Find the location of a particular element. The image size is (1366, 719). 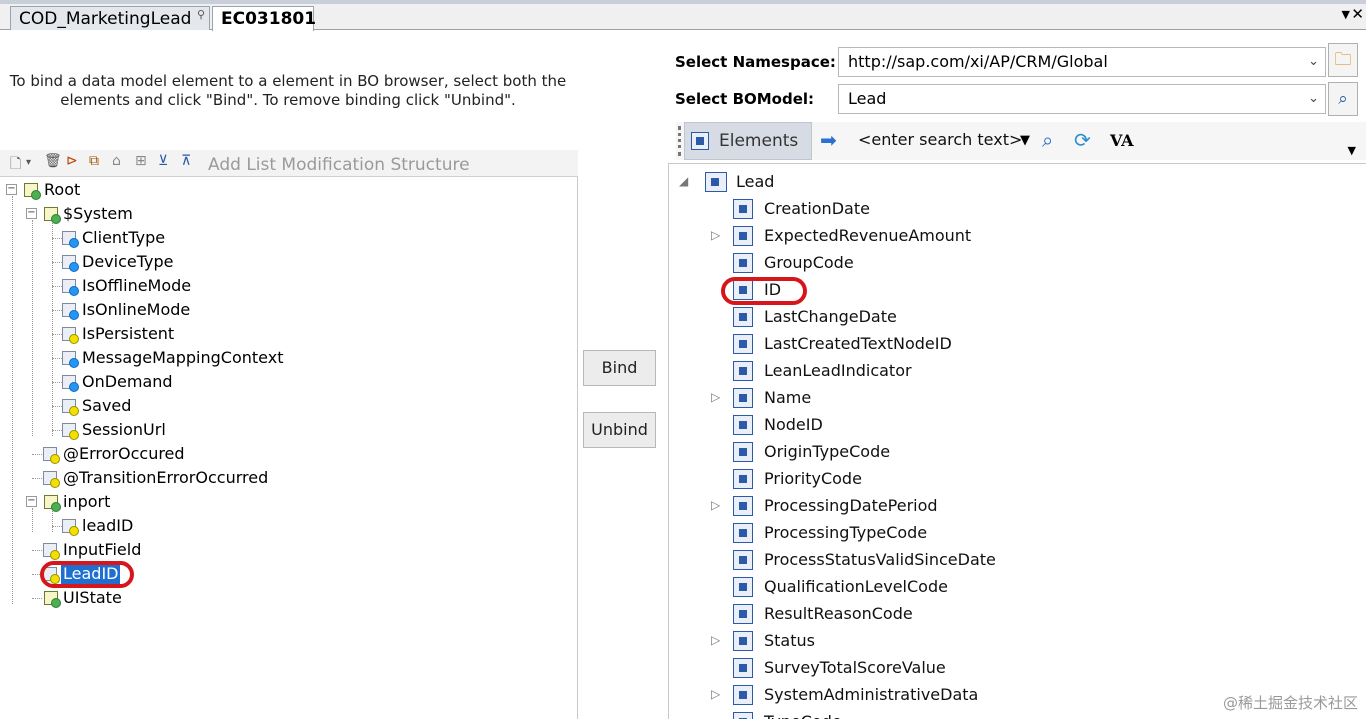

elements-button: Elements is located at coordinates (748, 141).